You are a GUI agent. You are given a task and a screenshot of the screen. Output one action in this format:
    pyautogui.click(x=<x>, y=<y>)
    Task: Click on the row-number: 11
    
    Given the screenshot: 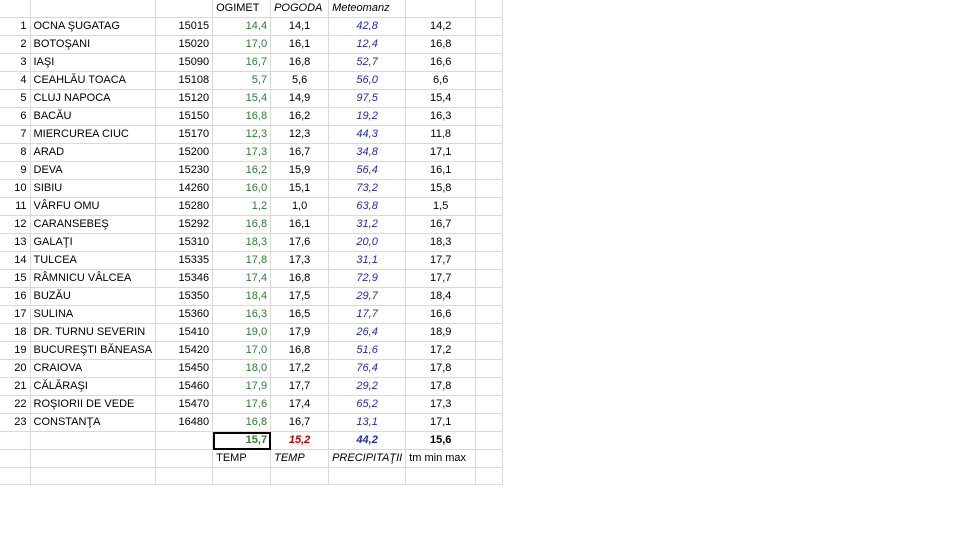 What is the action you would take?
    pyautogui.click(x=15, y=206)
    